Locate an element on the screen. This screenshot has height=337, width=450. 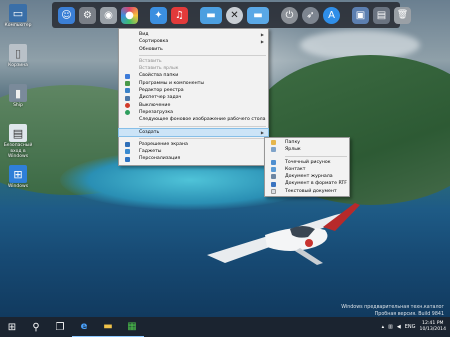
desktop-icon-recycle-bin: ▯ Корзина is located at coordinates (18, 56).